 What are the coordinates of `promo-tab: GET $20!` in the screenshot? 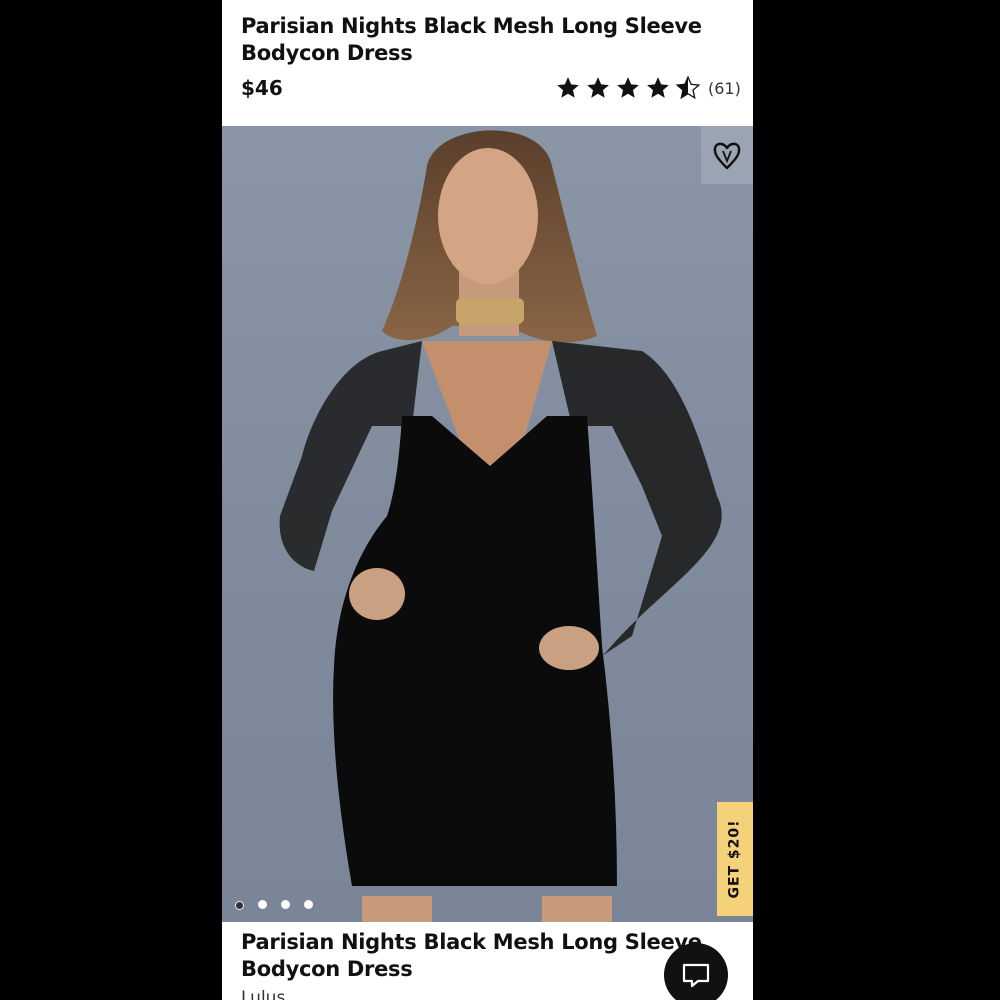 It's located at (735, 859).